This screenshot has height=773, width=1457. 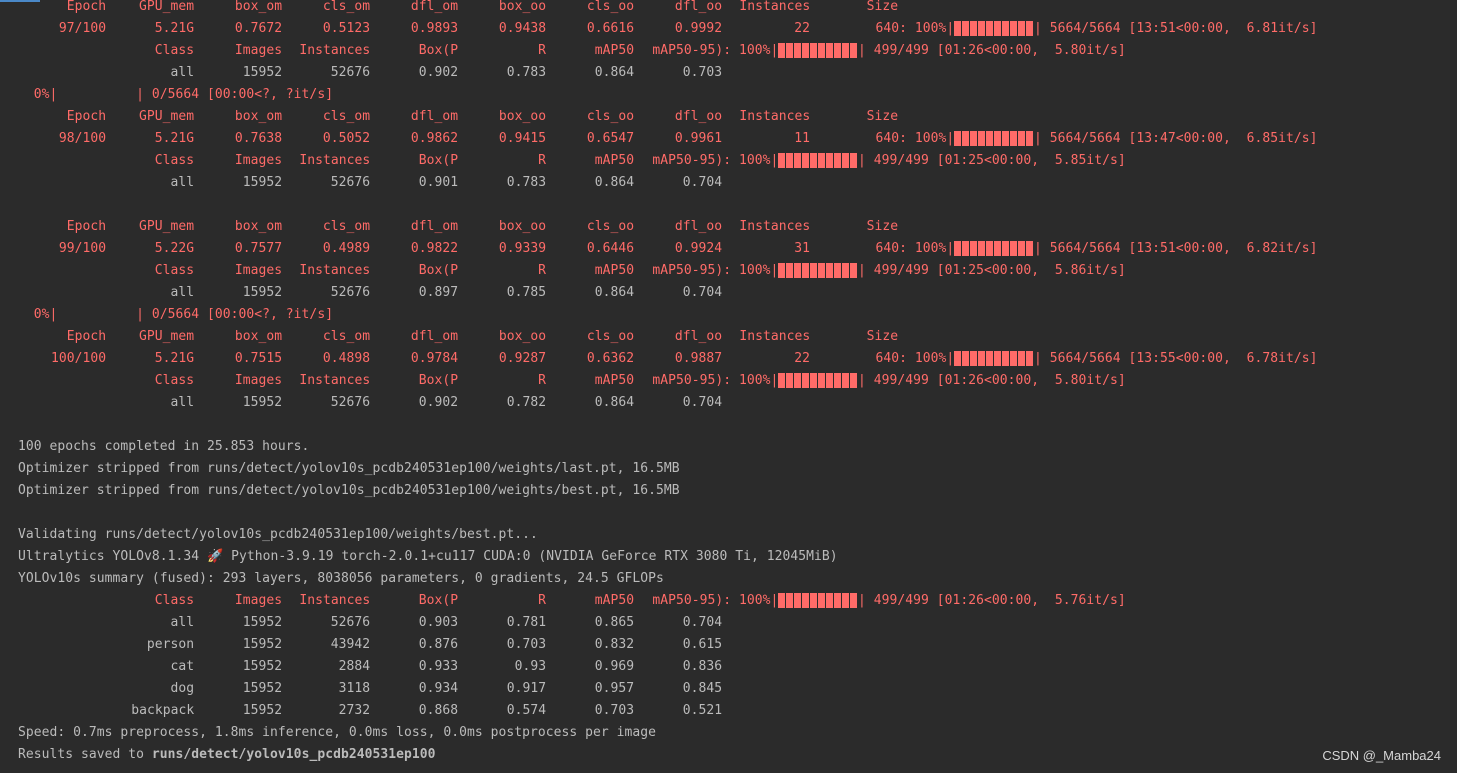 What do you see at coordinates (992, 50) in the screenshot?
I see `progress-stats: | 499/499 [01:26<00:00, 5.80it/s]` at bounding box center [992, 50].